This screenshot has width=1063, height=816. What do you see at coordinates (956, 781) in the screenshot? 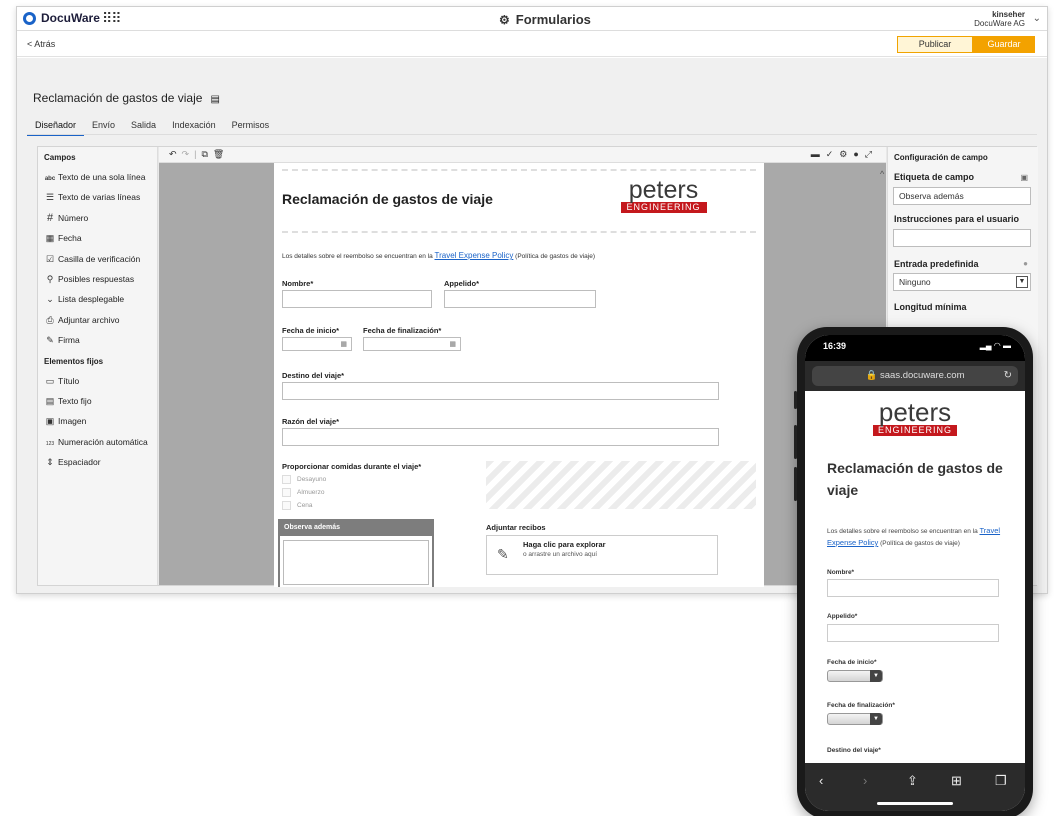
I see `bookmarks-icon: ⊞` at bounding box center [956, 781].